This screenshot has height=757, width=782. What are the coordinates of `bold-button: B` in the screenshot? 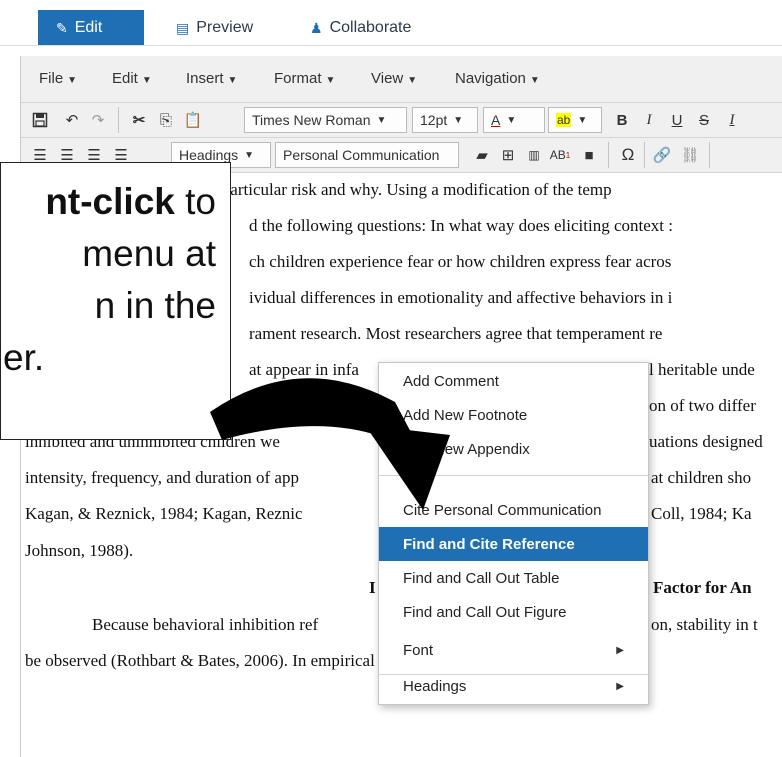 It's located at (622, 120).